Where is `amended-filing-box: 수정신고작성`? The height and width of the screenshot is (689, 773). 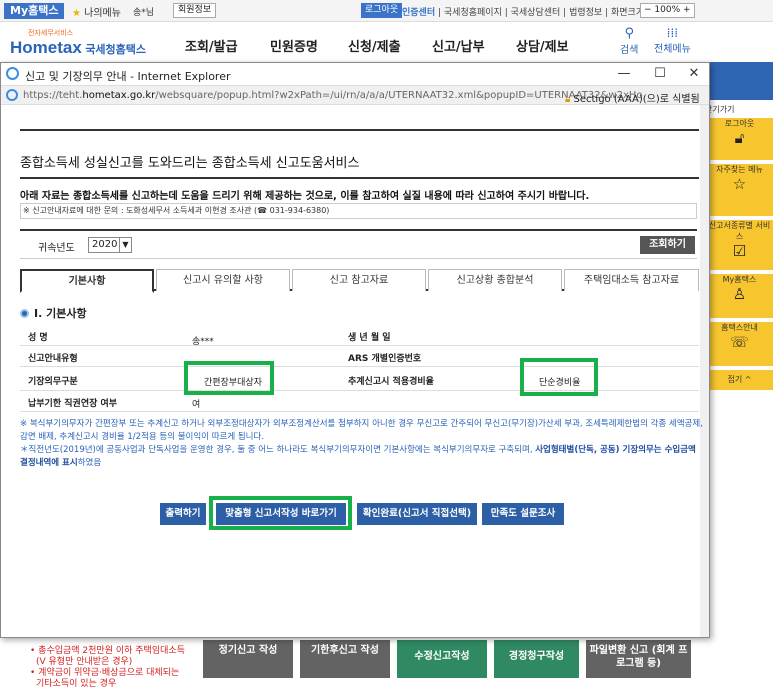
amended-filing-box: 수정신고작성 is located at coordinates (442, 659).